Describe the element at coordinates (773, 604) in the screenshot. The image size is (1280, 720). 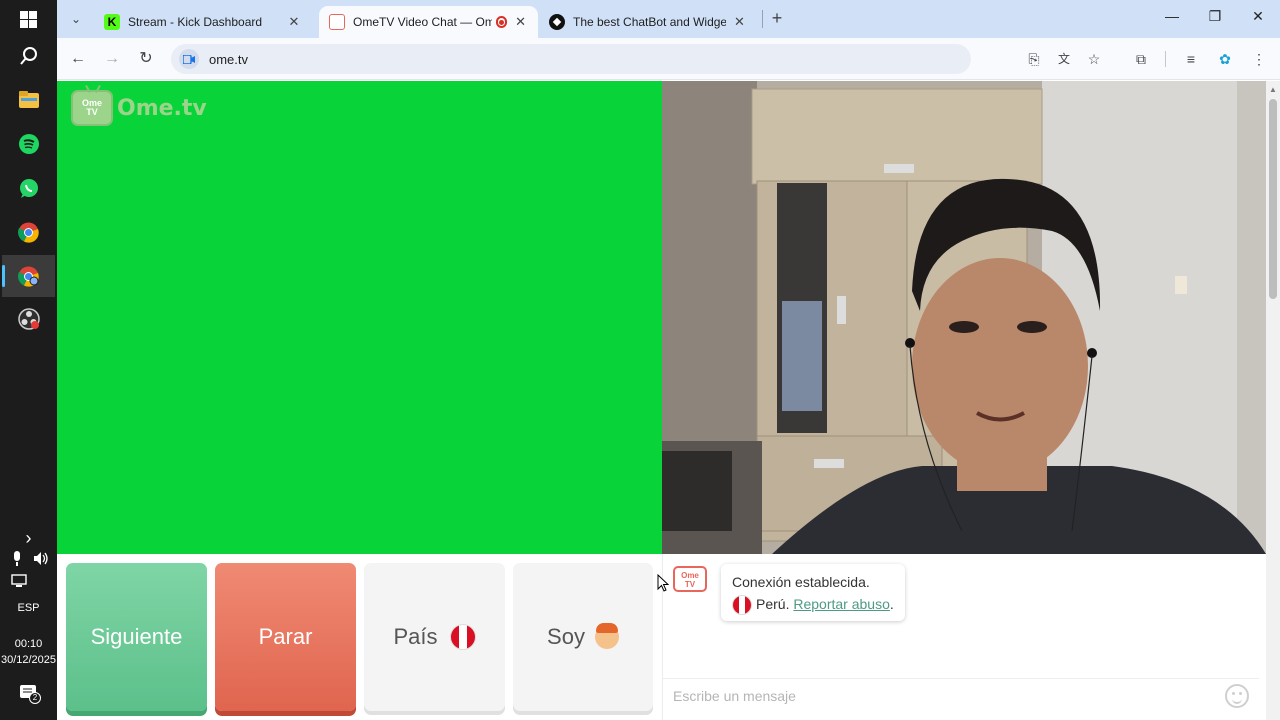
I see `partner-country: Perú.` at that location.